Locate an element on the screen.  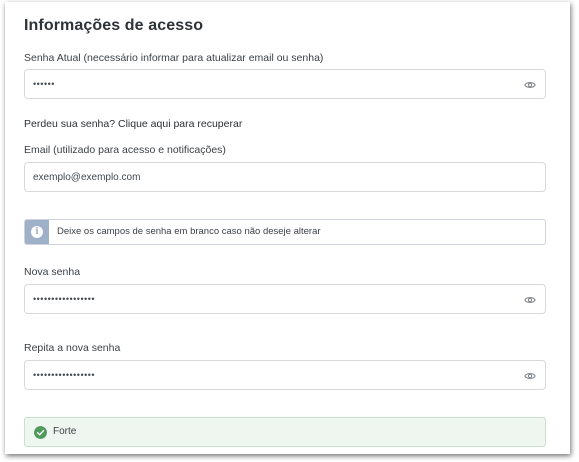
new-password-input is located at coordinates (273, 299).